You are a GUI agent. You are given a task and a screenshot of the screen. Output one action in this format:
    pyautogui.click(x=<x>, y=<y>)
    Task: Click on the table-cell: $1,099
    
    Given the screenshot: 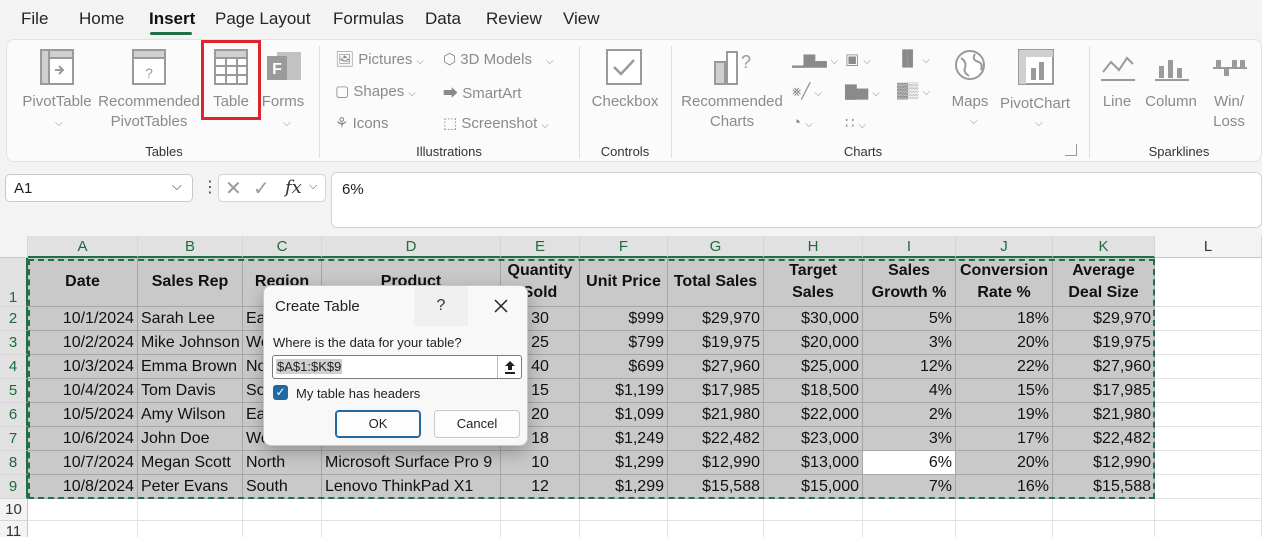 What is the action you would take?
    pyautogui.click(x=624, y=415)
    